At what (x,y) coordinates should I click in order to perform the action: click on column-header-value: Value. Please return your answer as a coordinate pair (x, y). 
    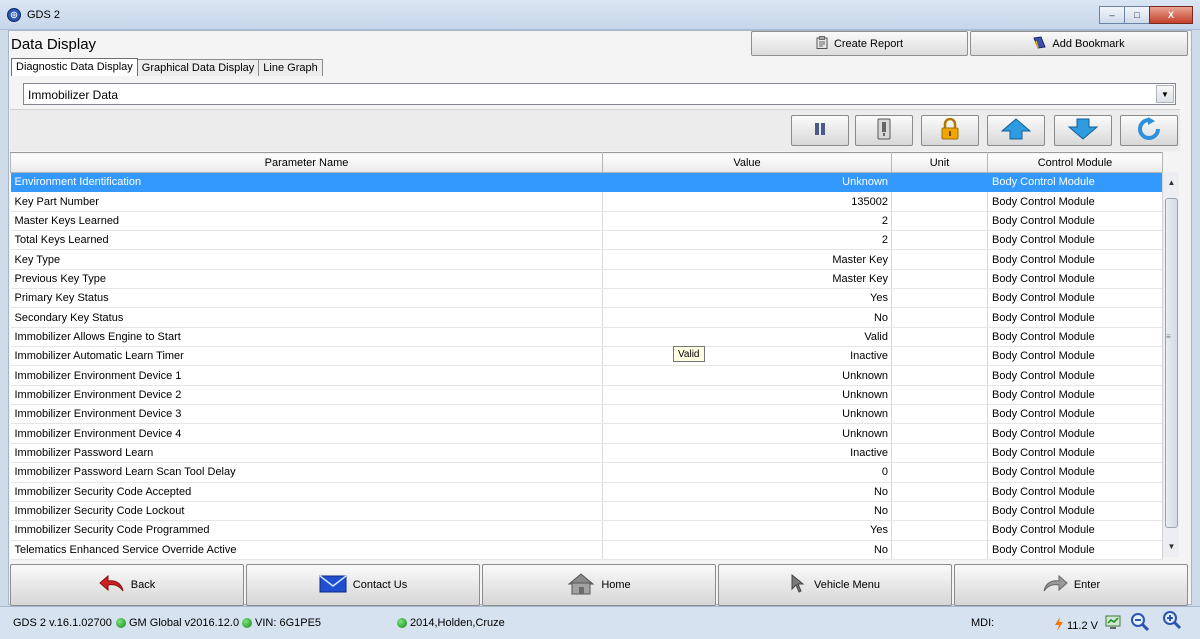
    Looking at the image, I should click on (747, 162).